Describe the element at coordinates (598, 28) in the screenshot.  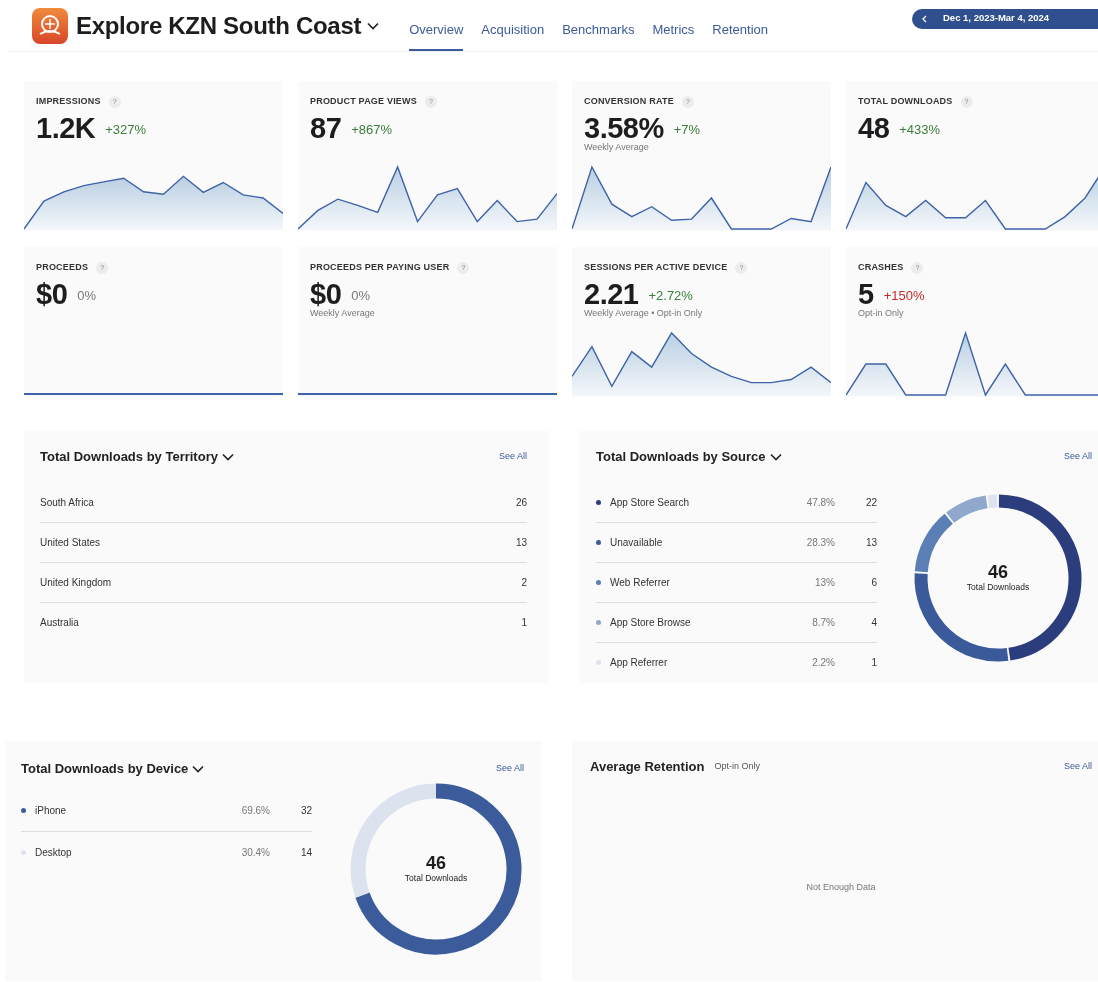
I see `nav-tab: Benchmarks` at that location.